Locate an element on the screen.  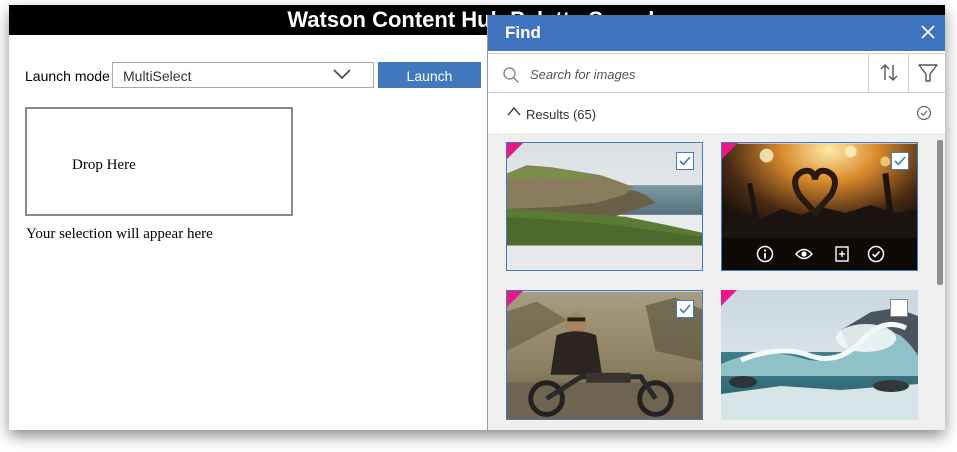
wave-image is located at coordinates (819, 355).